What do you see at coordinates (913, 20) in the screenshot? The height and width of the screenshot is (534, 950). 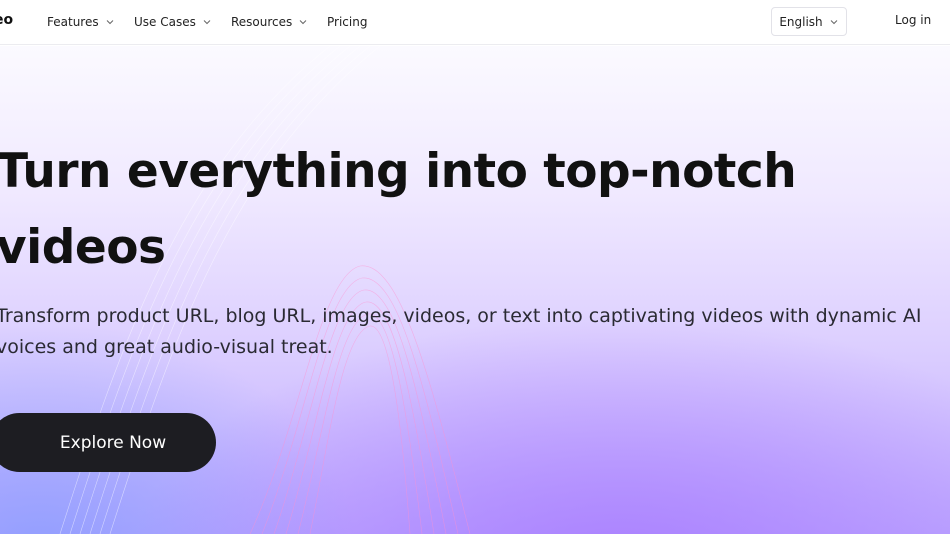 I see `login-link: Log in` at bounding box center [913, 20].